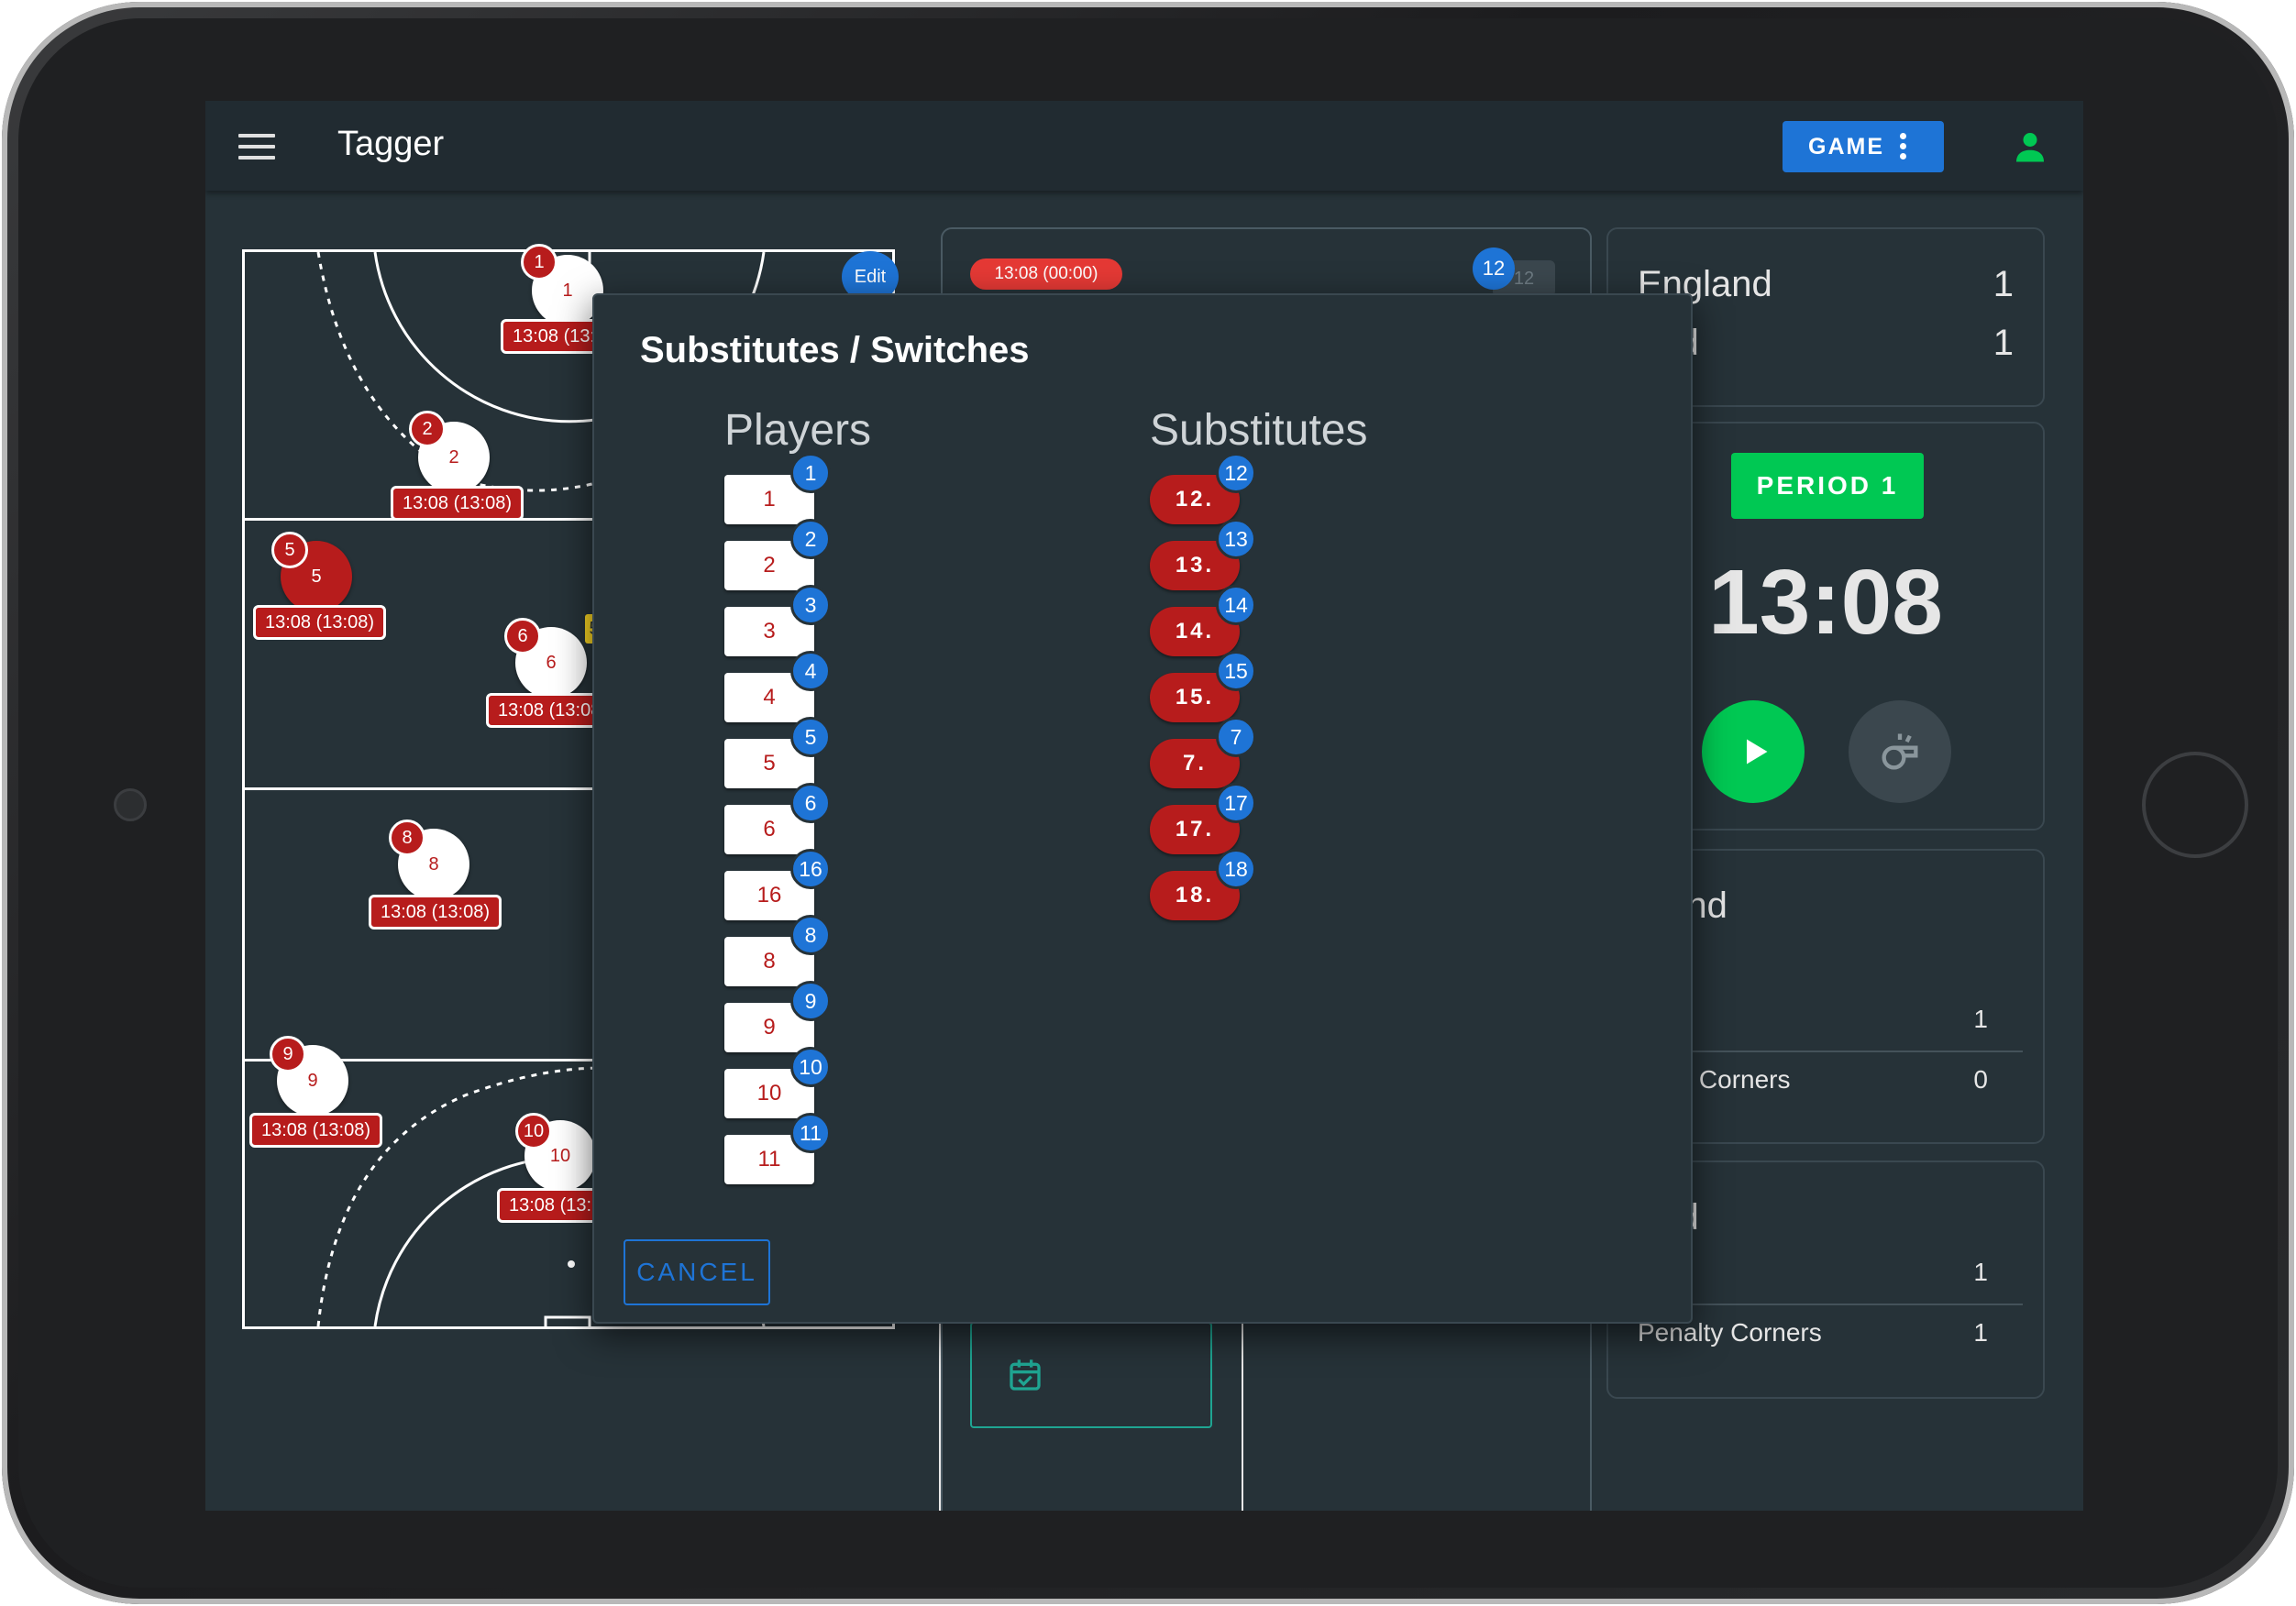 The image size is (2296, 1606). I want to click on player-number-badge: 4, so click(810, 671).